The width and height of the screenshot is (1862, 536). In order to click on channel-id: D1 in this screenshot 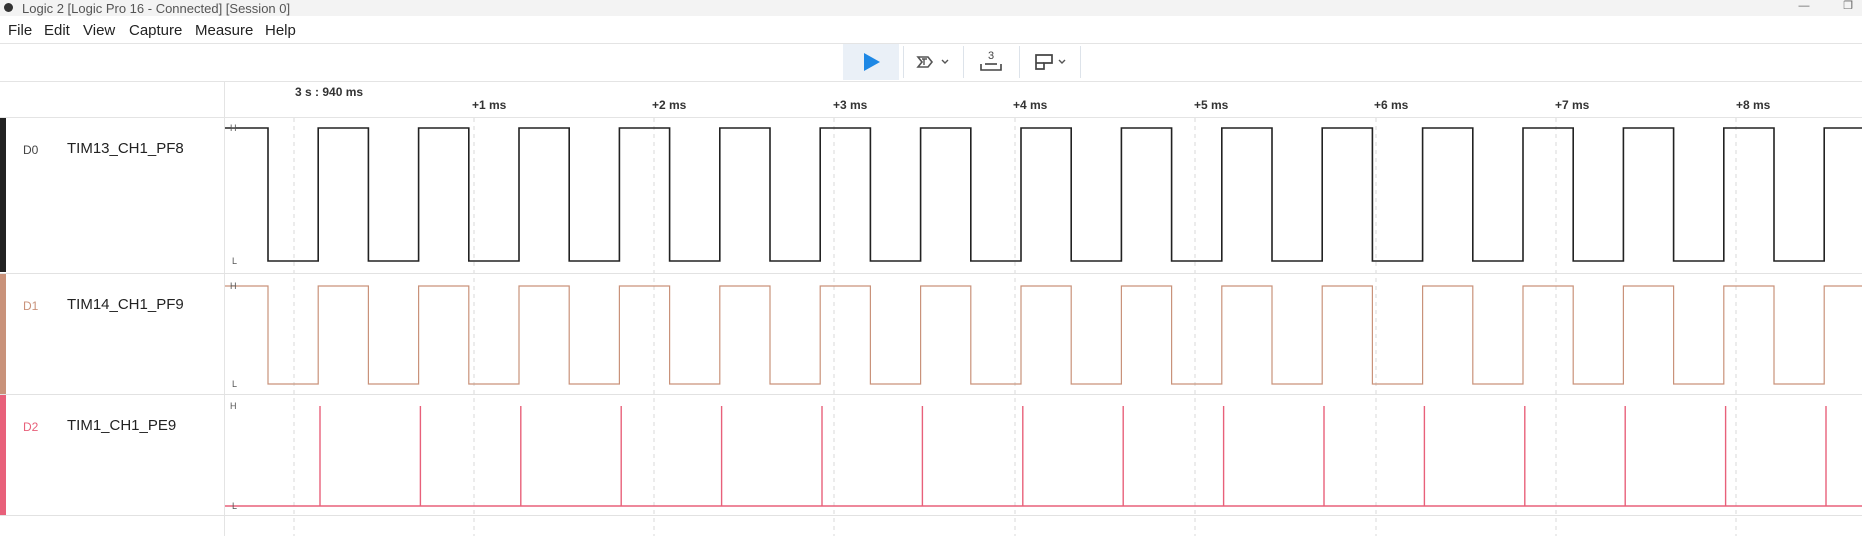, I will do `click(31, 306)`.